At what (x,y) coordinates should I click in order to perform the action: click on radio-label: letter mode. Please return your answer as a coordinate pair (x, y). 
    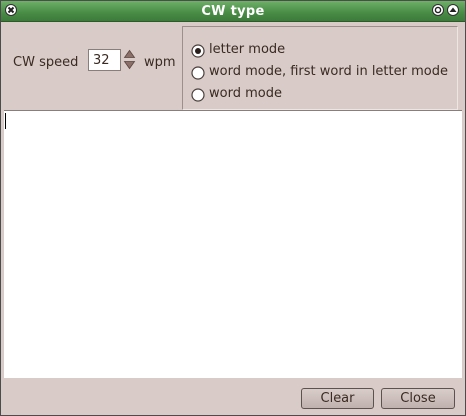
    Looking at the image, I should click on (247, 49).